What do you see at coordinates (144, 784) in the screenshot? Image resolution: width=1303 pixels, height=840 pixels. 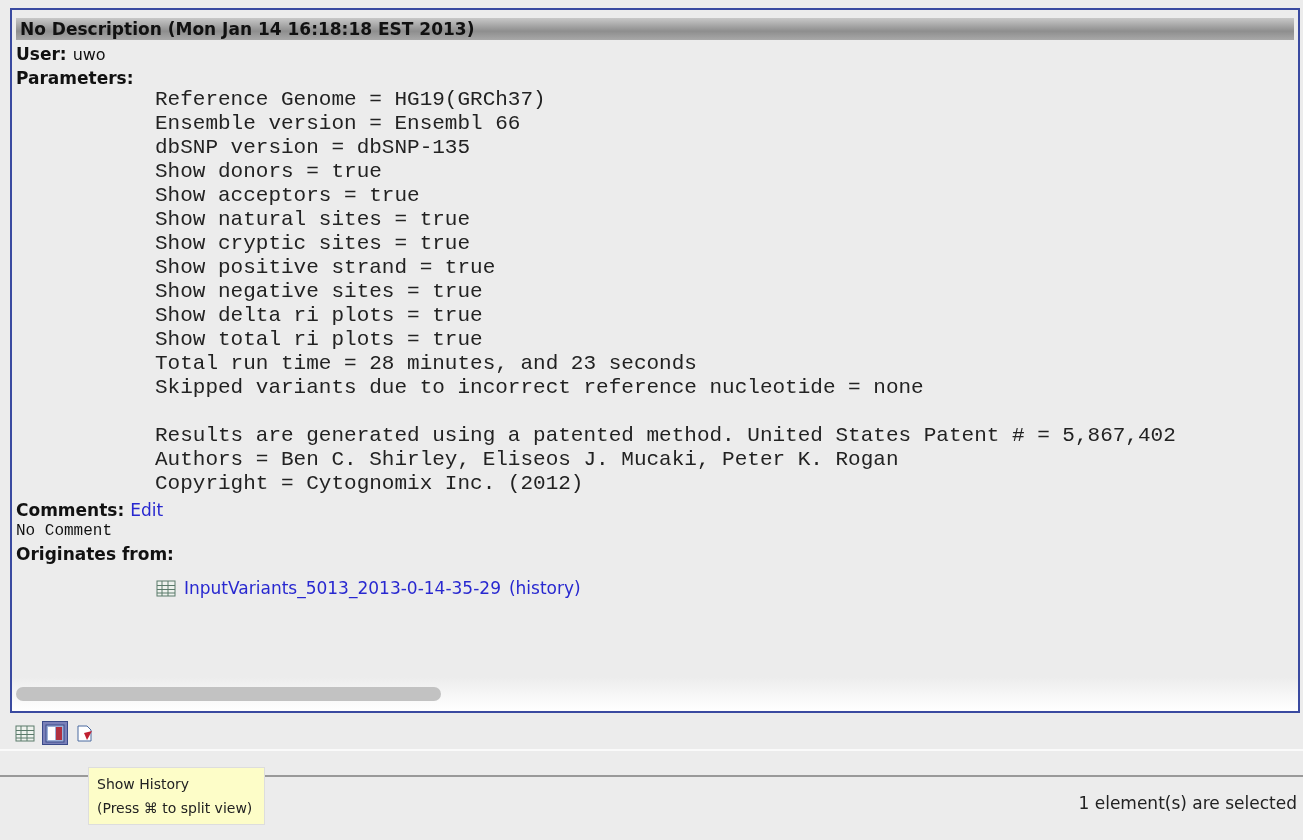 I see `tooltip-text: Show History` at bounding box center [144, 784].